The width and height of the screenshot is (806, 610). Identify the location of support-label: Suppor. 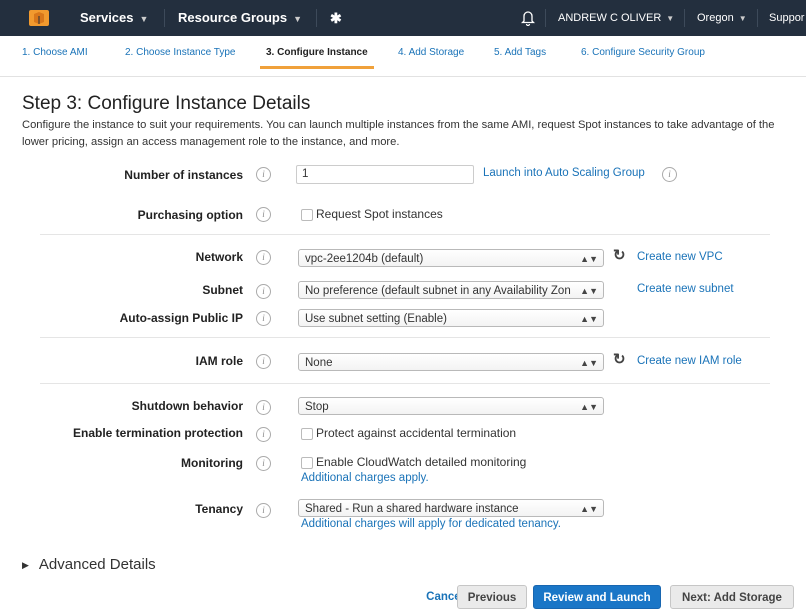
(787, 18).